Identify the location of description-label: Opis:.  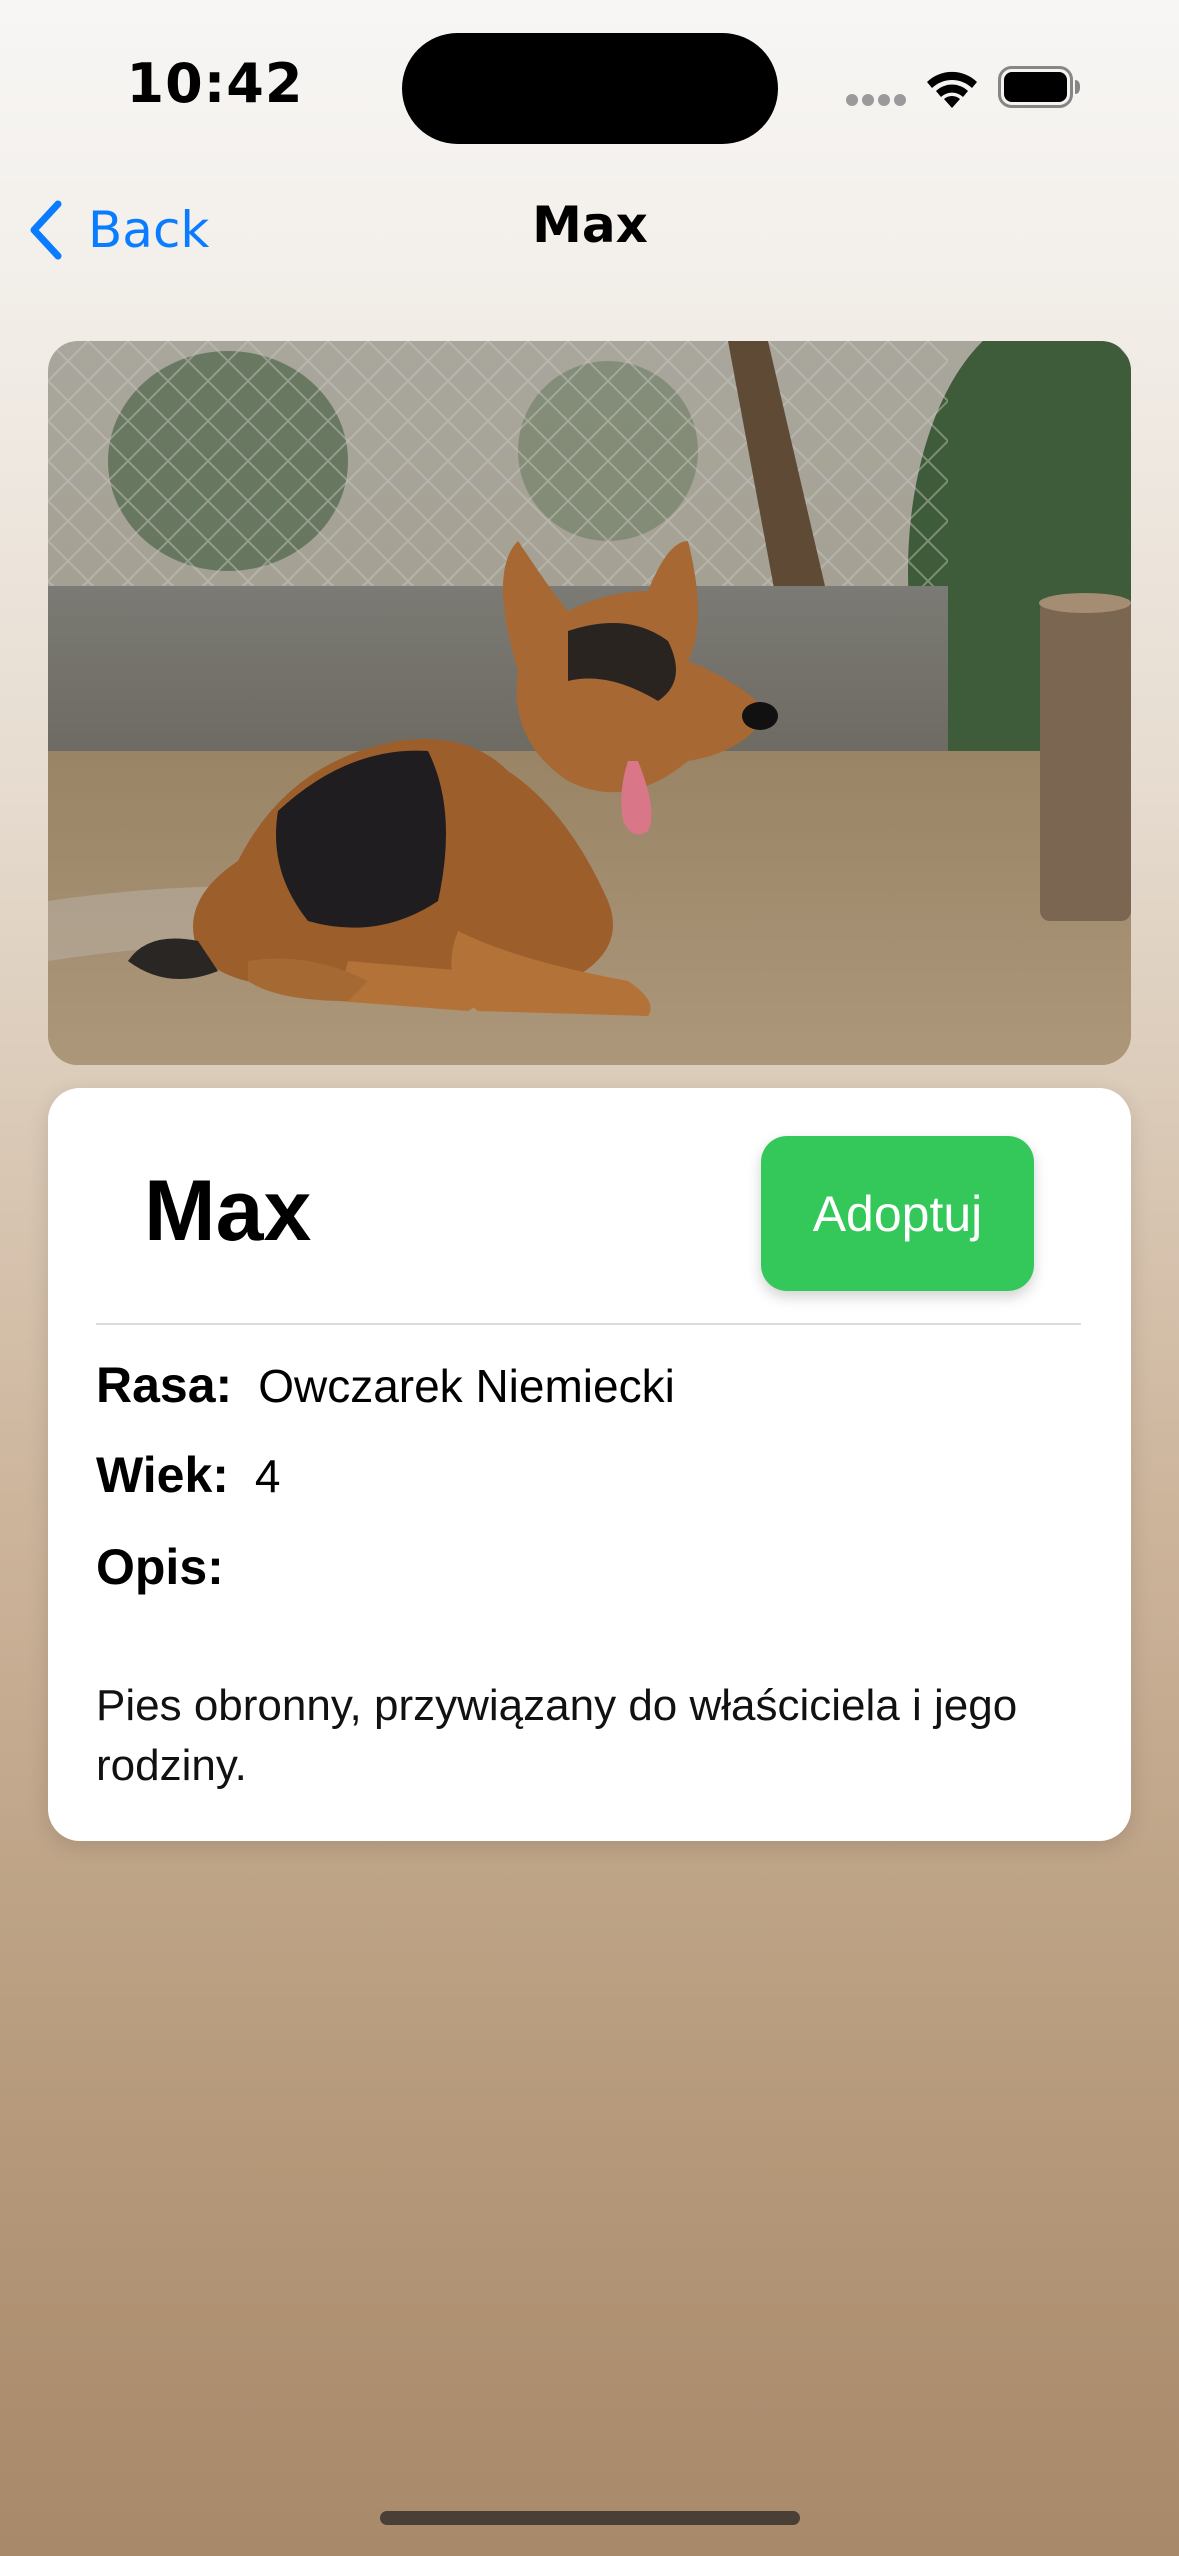
(160, 1567).